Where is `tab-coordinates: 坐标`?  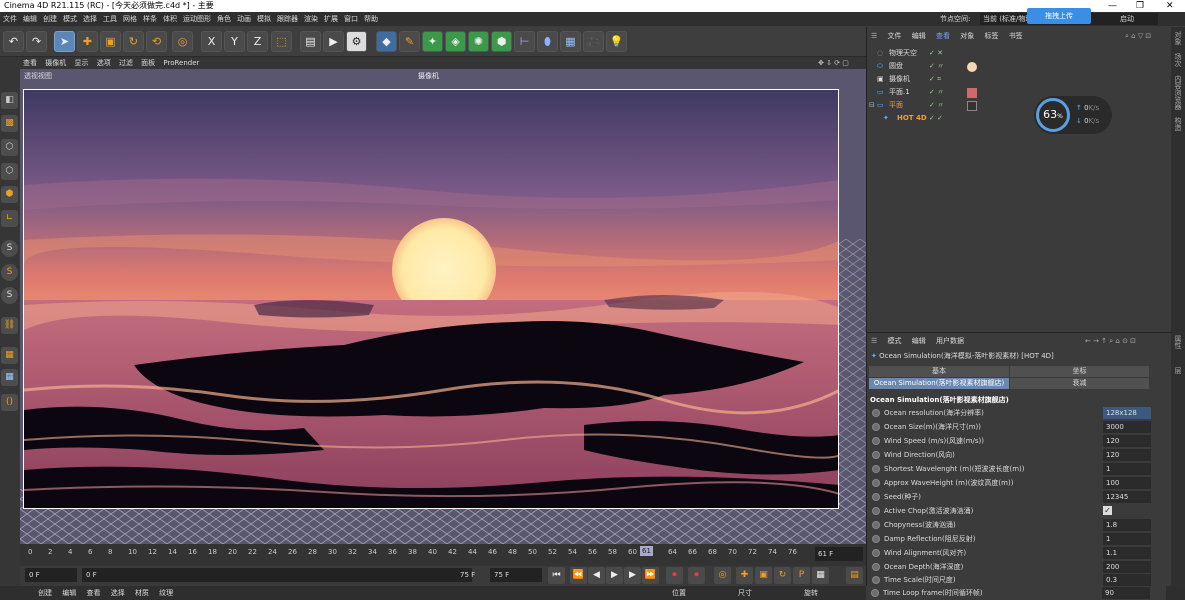
tab-coordinates: 坐标 is located at coordinates (1079, 371).